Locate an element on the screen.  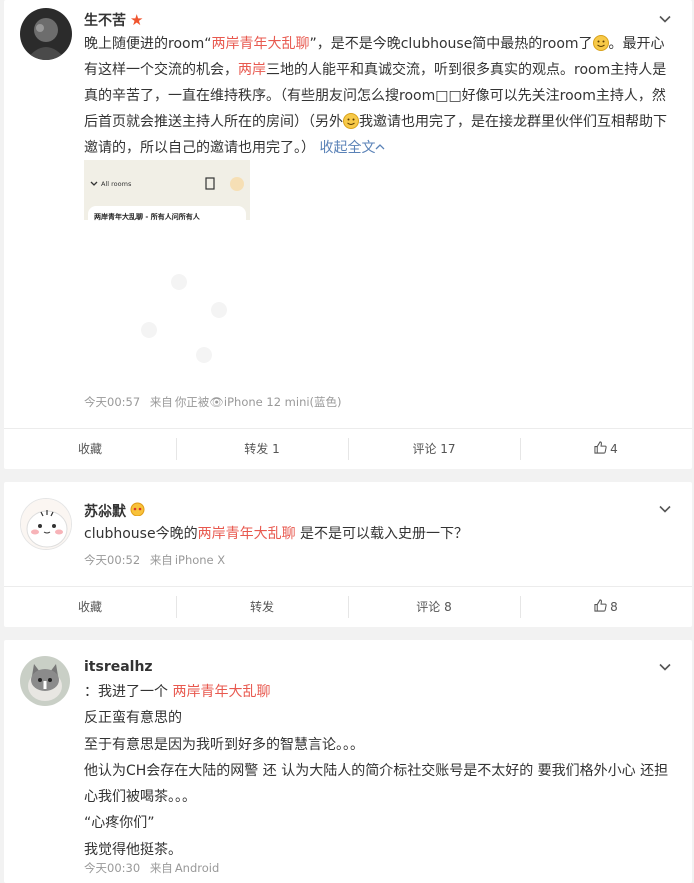
source-device: Android is located at coordinates (197, 868).